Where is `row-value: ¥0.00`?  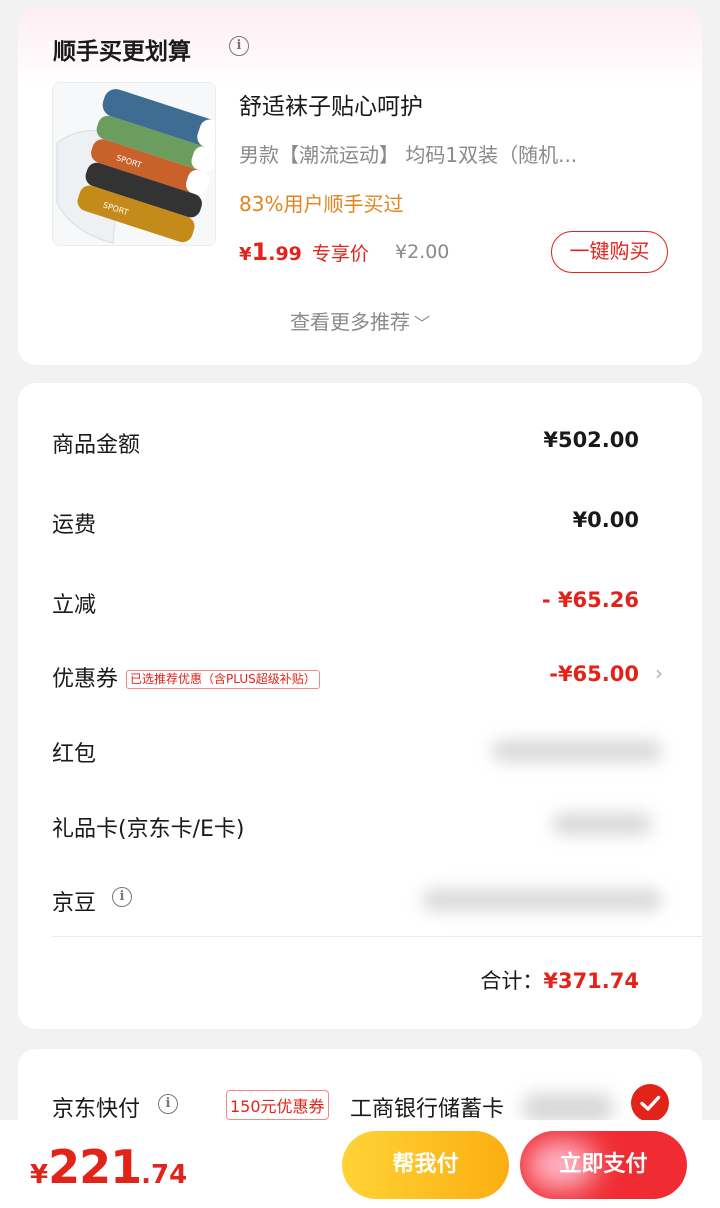 row-value: ¥0.00 is located at coordinates (605, 520).